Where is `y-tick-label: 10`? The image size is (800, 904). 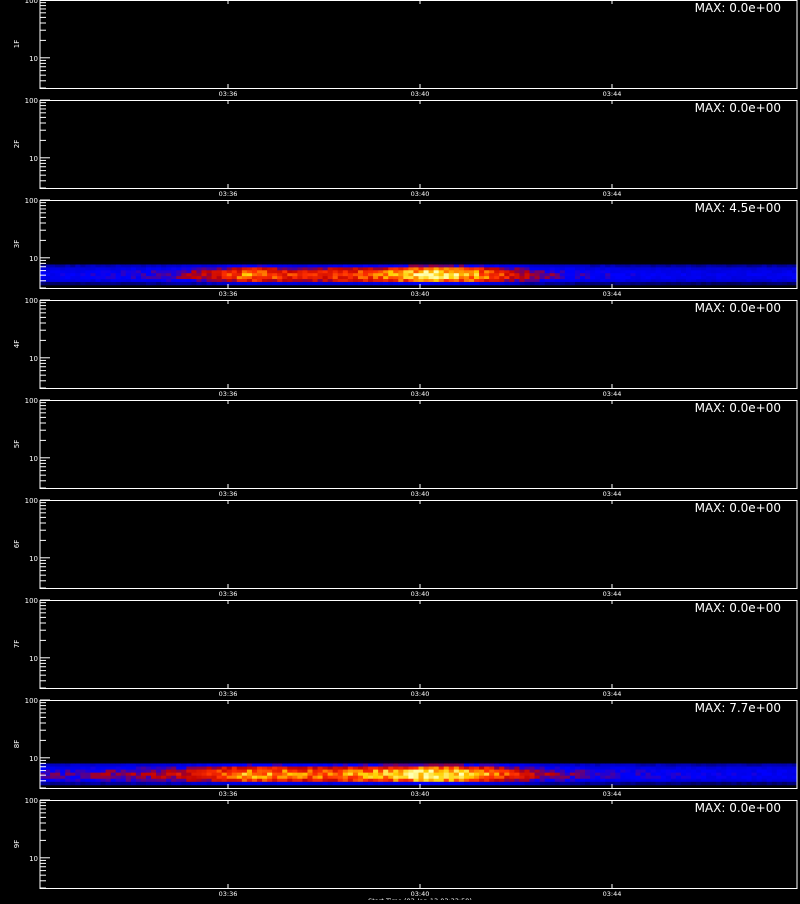
y-tick-label: 10 is located at coordinates (33, 59).